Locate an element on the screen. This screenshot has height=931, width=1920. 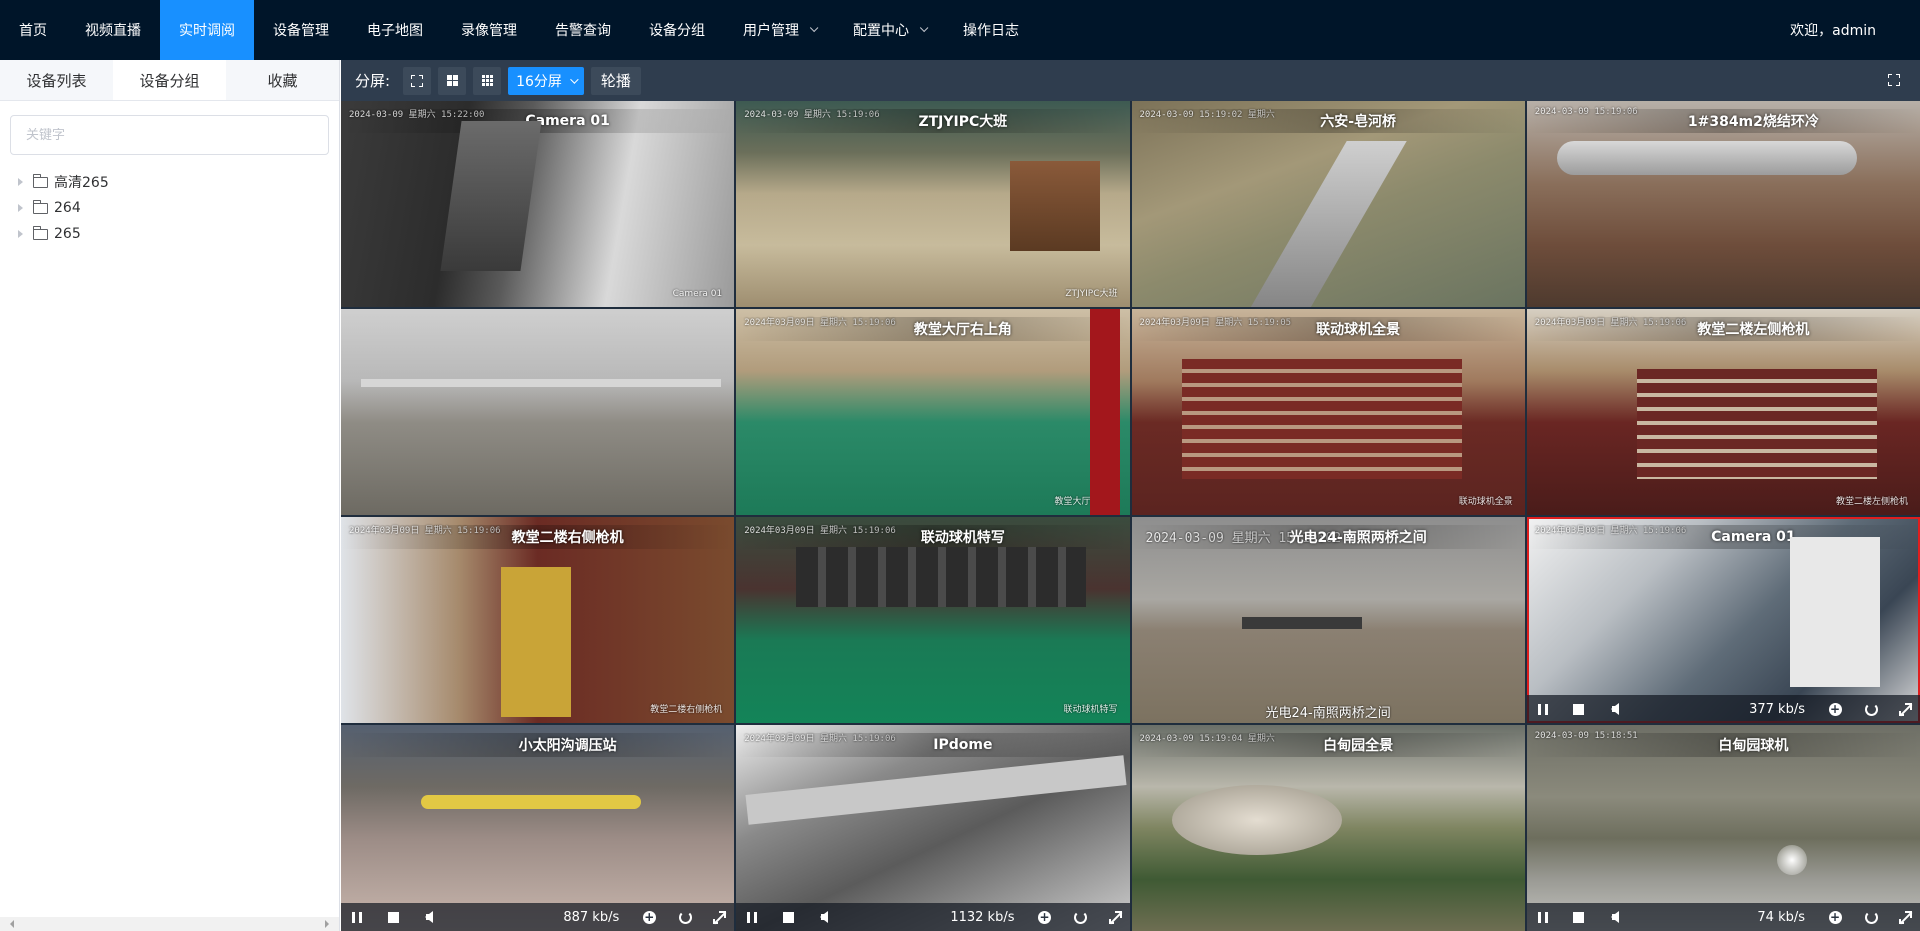
osd-camera-name: Camera 01 is located at coordinates (697, 294).